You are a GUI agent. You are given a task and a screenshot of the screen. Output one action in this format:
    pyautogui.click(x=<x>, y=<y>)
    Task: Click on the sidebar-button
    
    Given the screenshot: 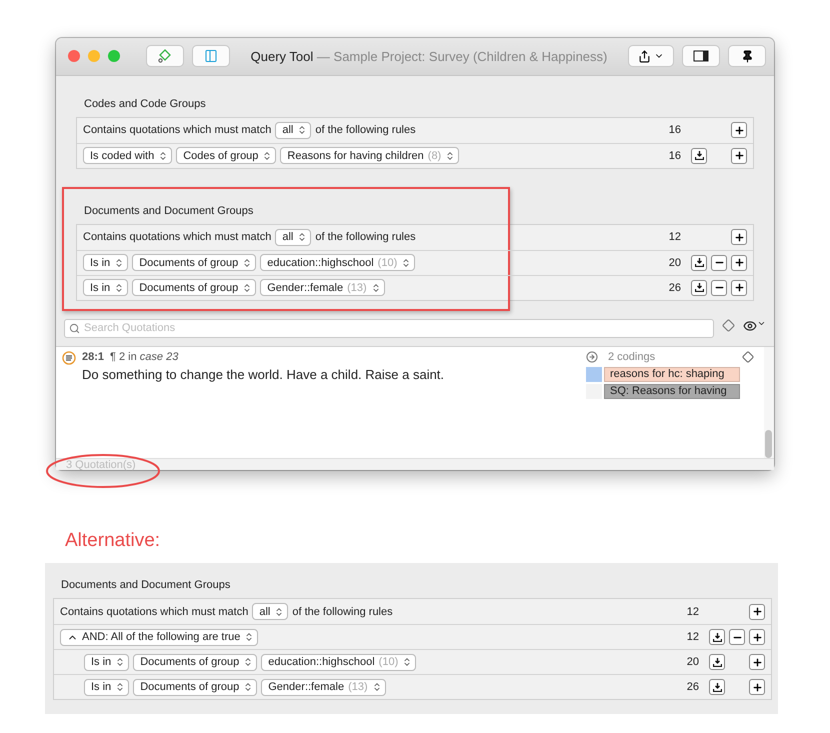 What is the action you would take?
    pyautogui.click(x=211, y=56)
    